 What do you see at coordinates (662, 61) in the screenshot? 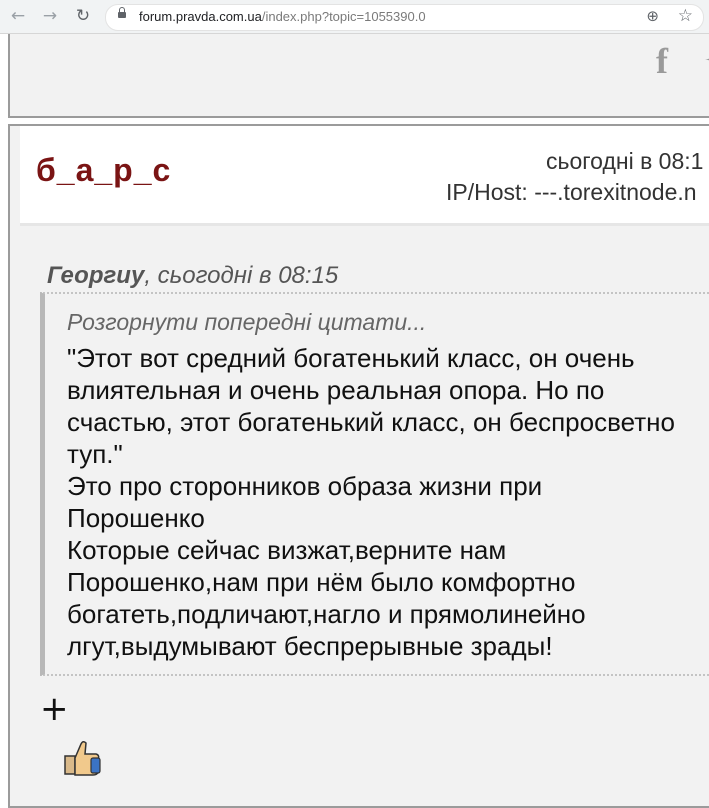
I see `facebook-icon: f` at bounding box center [662, 61].